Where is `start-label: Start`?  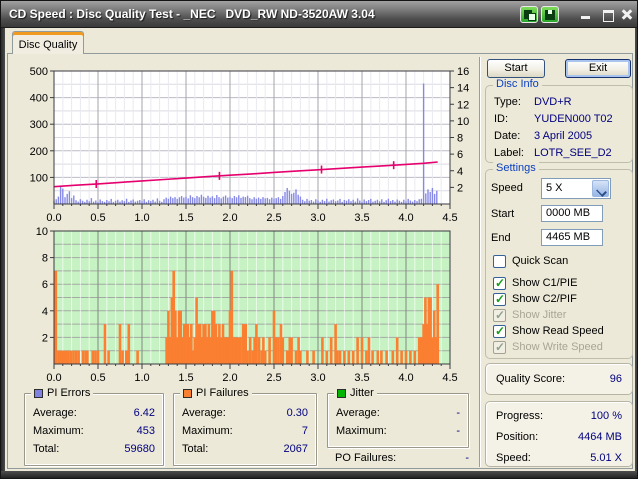 start-label: Start is located at coordinates (503, 214).